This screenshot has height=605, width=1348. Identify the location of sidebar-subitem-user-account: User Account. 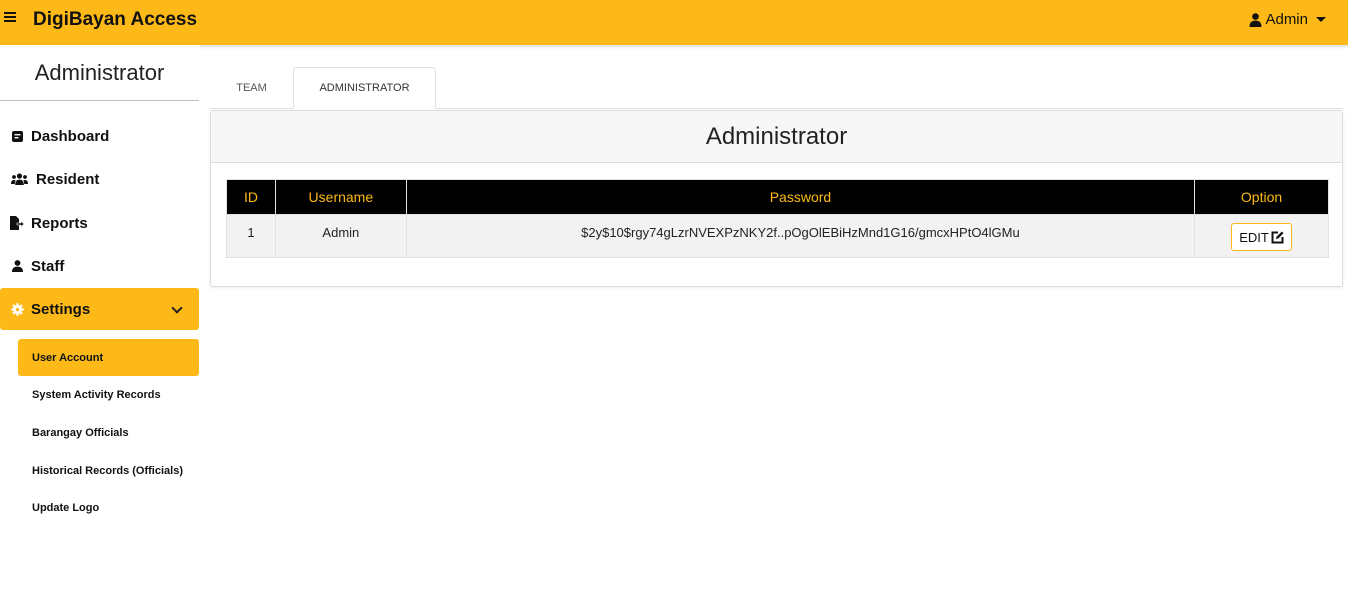
(108, 357).